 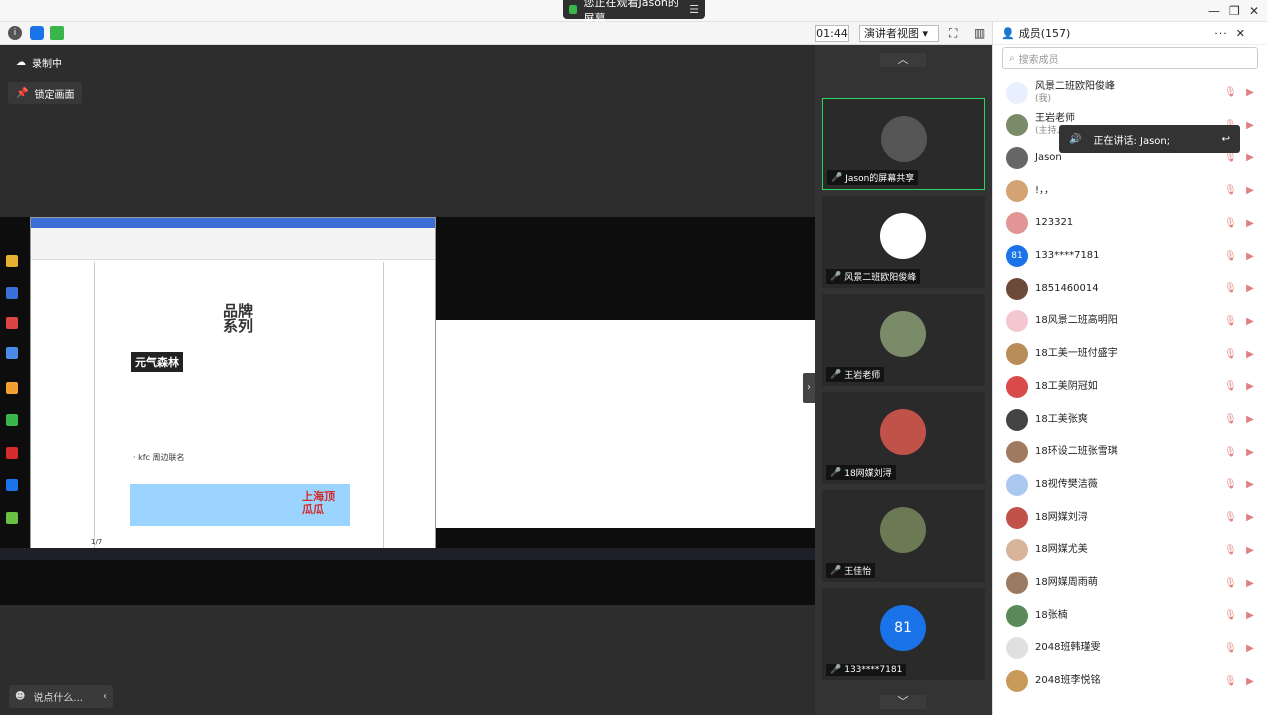 I want to click on pdf-viewer-window: 品牌系列 元气森林 · kfc 周边联名 上海顶瓜瓜 1/7, so click(x=233, y=383).